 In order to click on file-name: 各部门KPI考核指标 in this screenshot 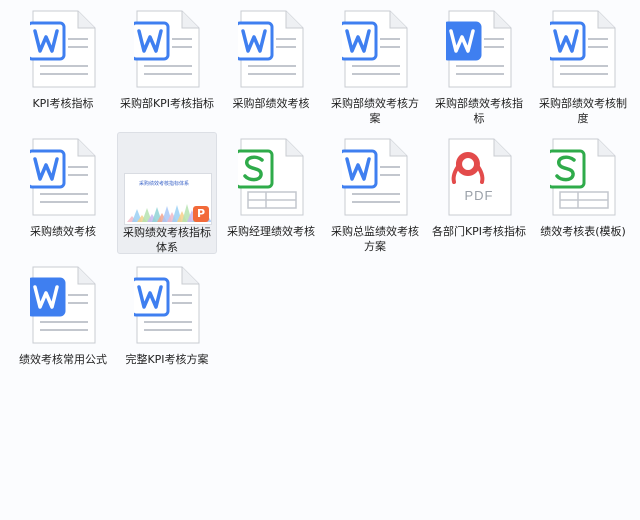, I will do `click(479, 231)`.